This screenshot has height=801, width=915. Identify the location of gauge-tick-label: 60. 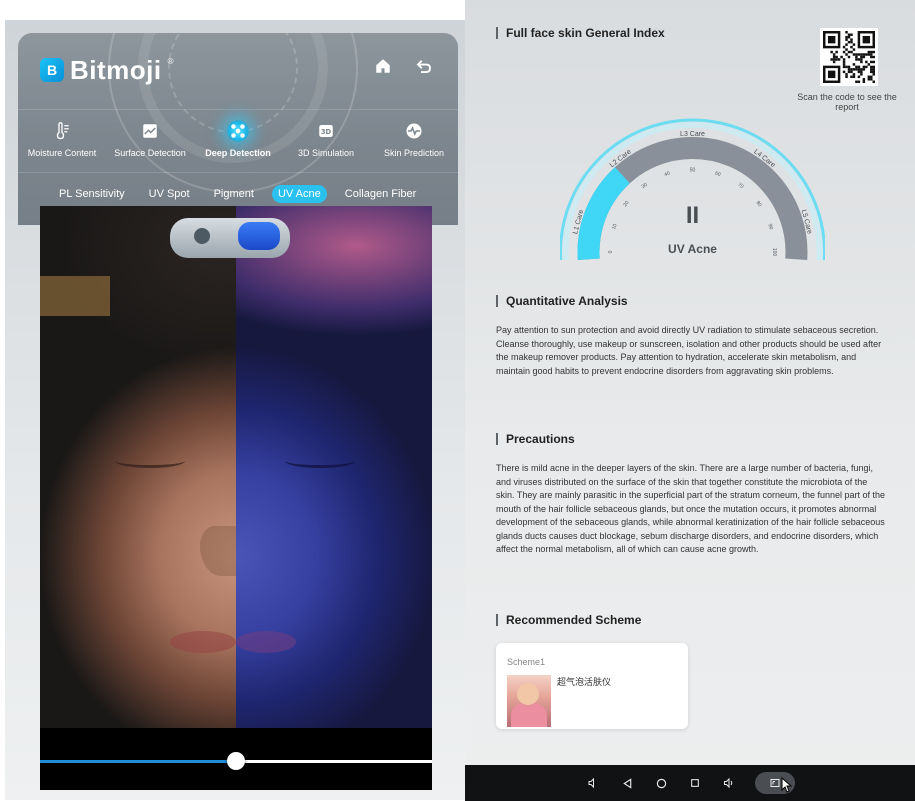
(717, 174).